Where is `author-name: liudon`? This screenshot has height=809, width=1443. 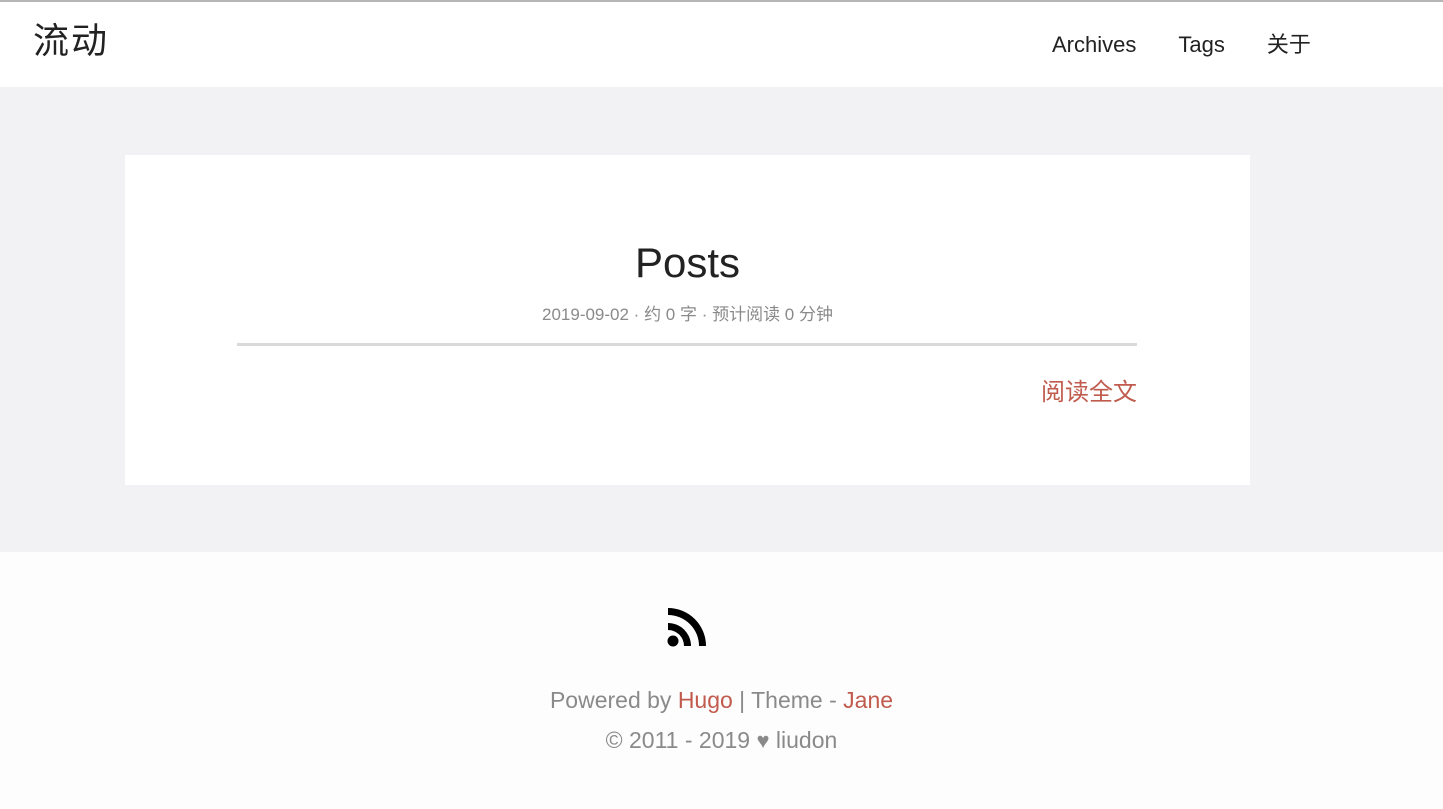 author-name: liudon is located at coordinates (803, 740).